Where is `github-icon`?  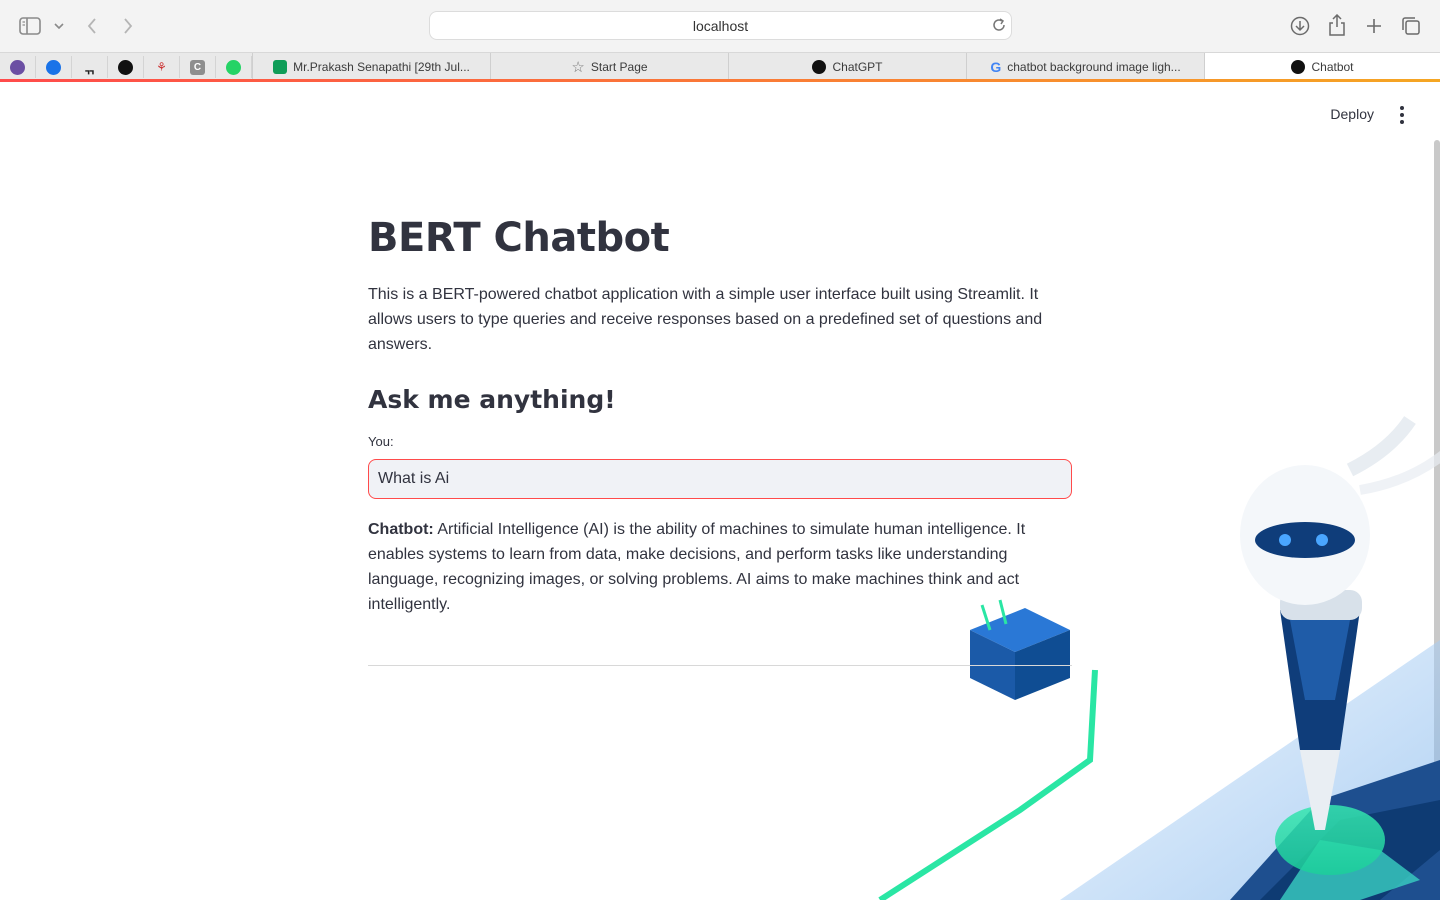 github-icon is located at coordinates (125, 67).